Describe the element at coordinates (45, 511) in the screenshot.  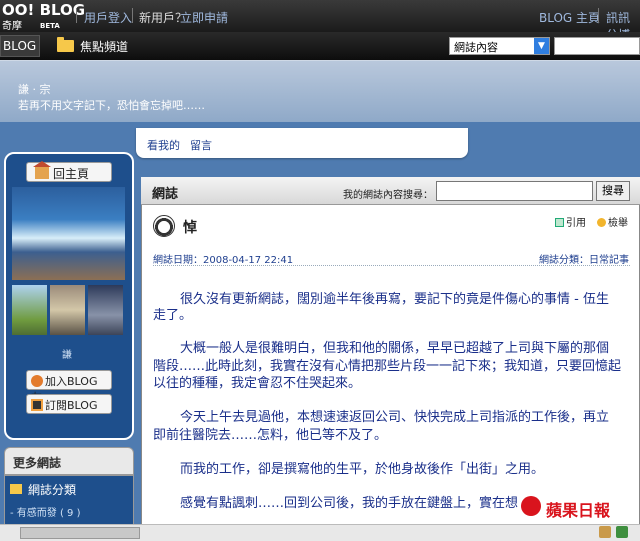
I see `category-item: - 有感而發 ( 9 )` at that location.